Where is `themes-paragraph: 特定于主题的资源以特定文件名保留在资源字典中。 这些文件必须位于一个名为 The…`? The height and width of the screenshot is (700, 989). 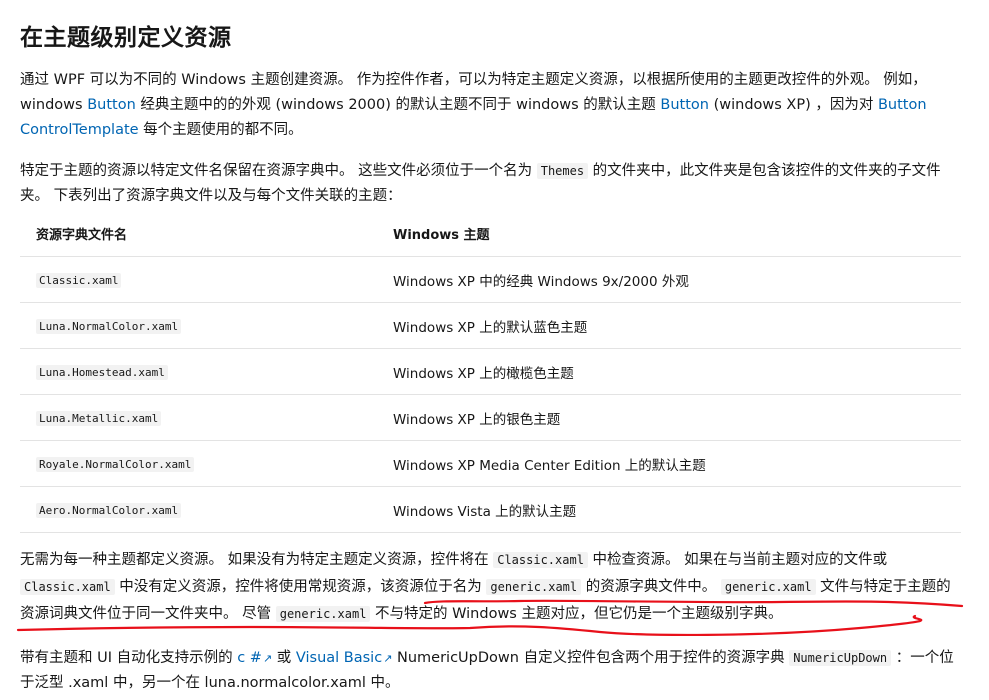 themes-paragraph: 特定于主题的资源以特定文件名保留在资源字典中。 这些文件必须位于一个名为 The… is located at coordinates (492, 184).